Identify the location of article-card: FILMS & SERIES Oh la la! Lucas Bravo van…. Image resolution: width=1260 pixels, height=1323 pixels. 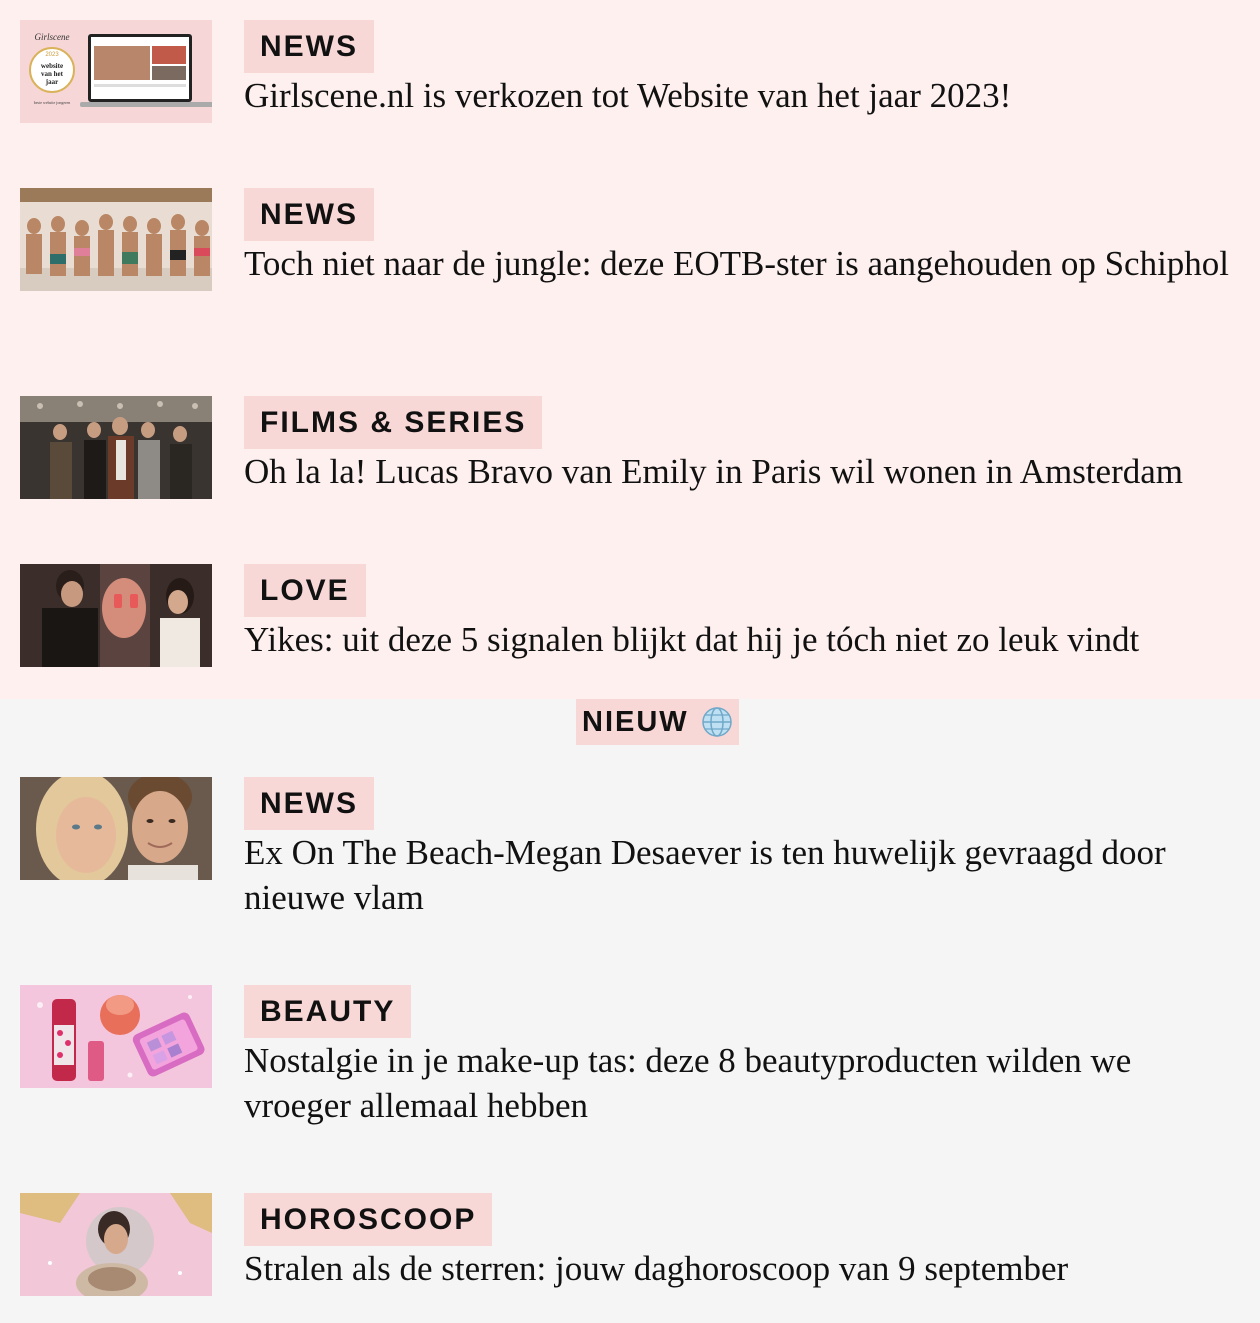
(630, 461).